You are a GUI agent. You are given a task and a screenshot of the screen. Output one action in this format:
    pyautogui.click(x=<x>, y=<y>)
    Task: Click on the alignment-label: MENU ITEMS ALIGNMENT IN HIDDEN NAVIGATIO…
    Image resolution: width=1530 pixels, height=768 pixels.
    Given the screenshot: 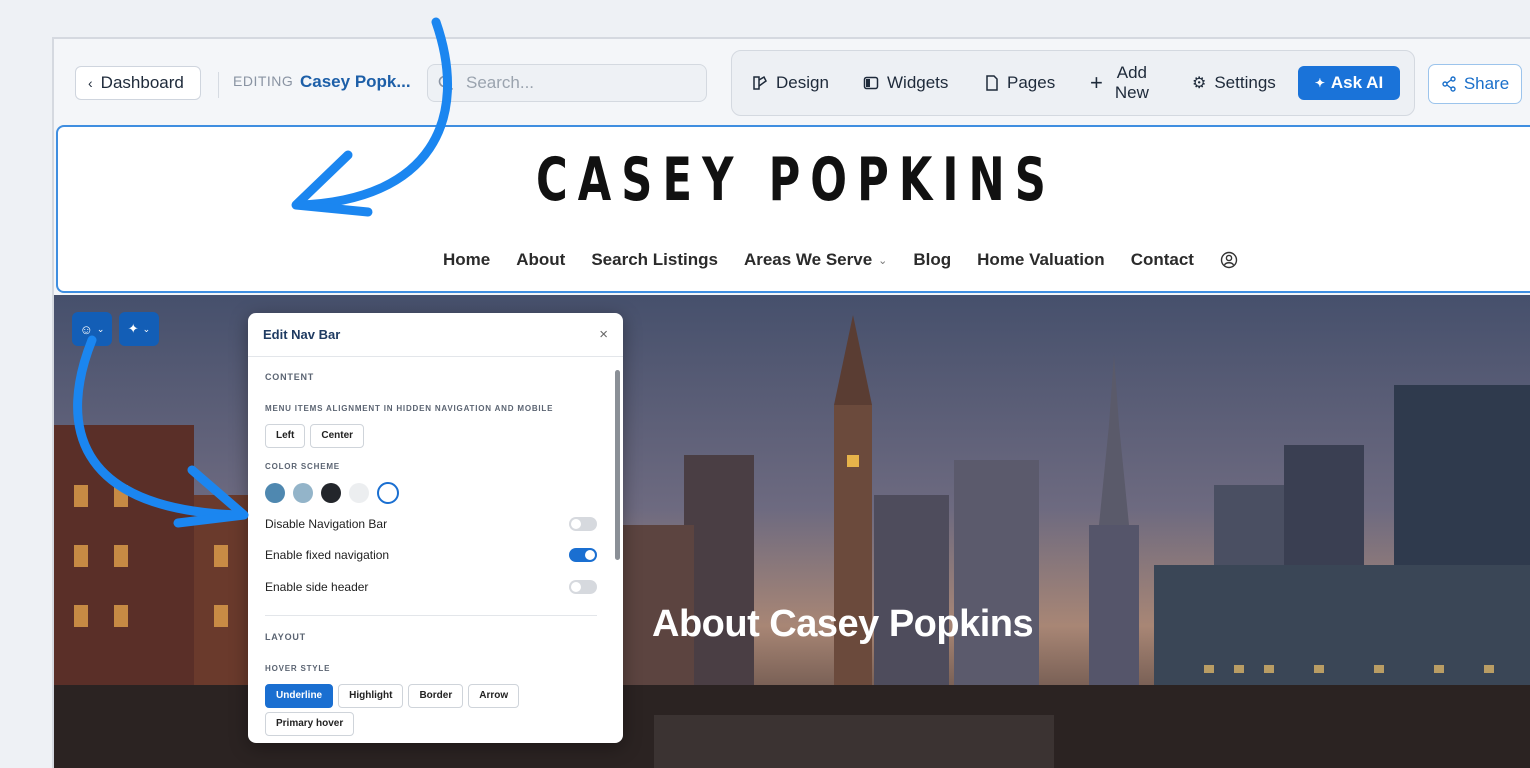 What is the action you would take?
    pyautogui.click(x=409, y=408)
    